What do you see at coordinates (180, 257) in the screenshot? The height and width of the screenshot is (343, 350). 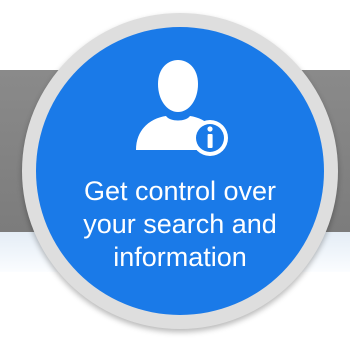 I see `caption-line-3: information` at bounding box center [180, 257].